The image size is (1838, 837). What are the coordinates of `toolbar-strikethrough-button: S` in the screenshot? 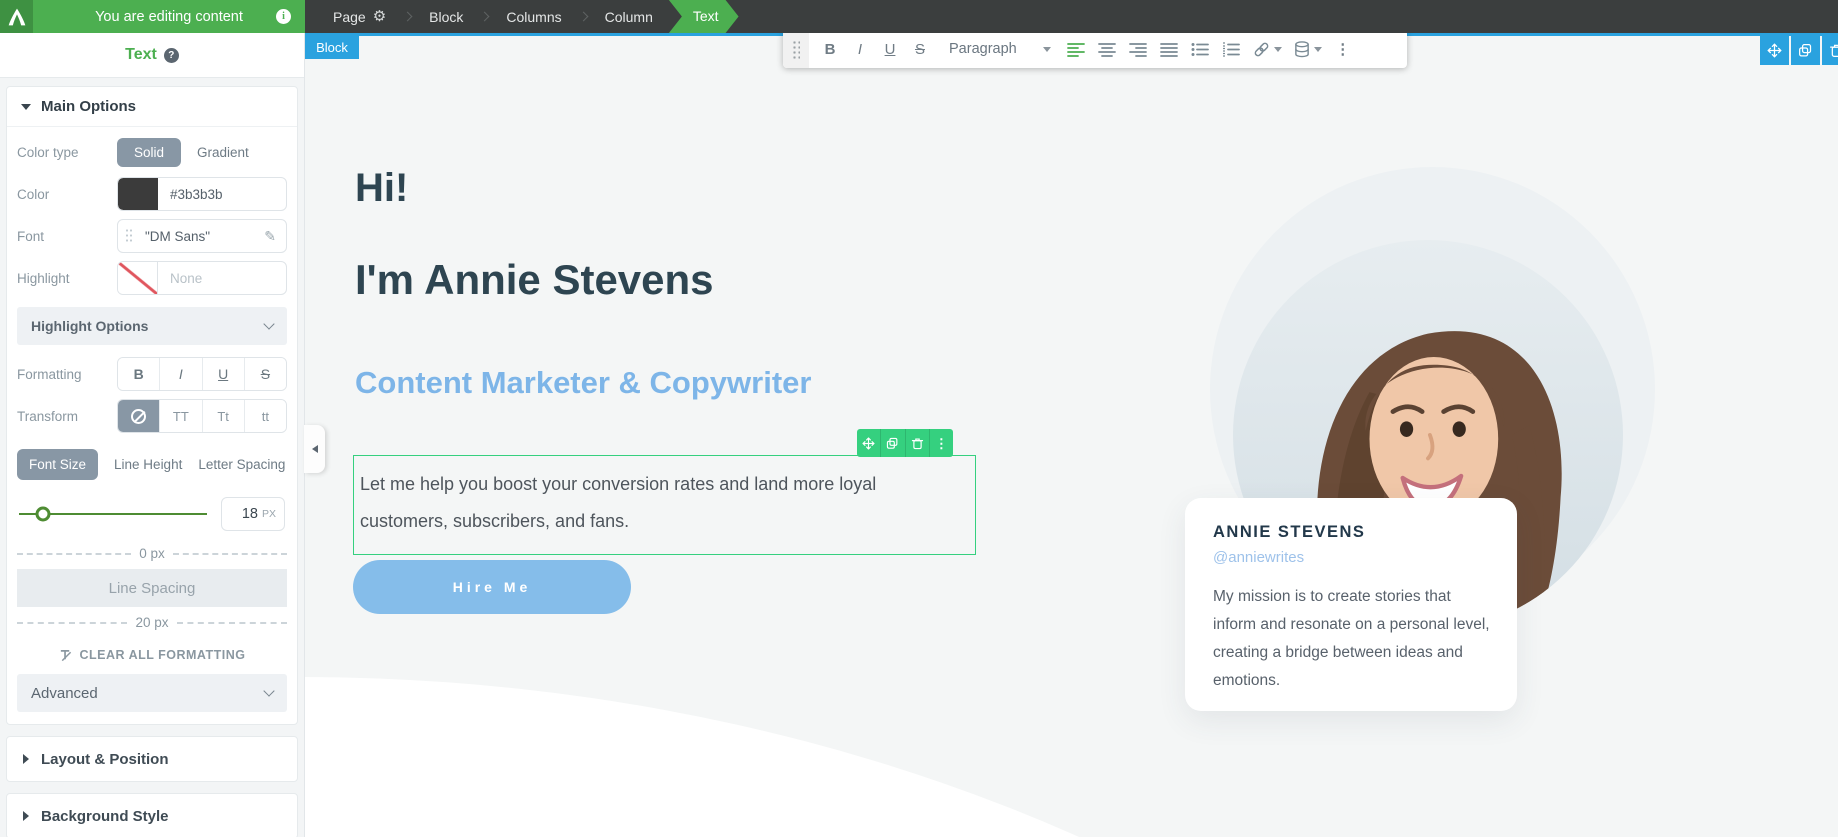 It's located at (920, 50).